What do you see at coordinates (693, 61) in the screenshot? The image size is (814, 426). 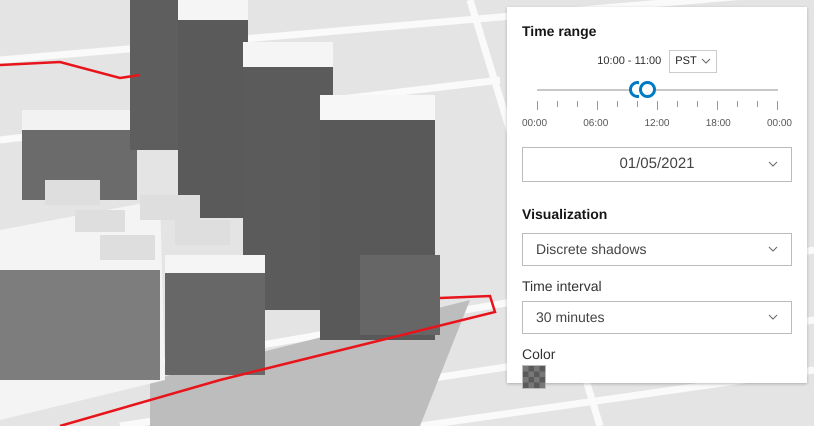 I see `timezone-dropdown: PST` at bounding box center [693, 61].